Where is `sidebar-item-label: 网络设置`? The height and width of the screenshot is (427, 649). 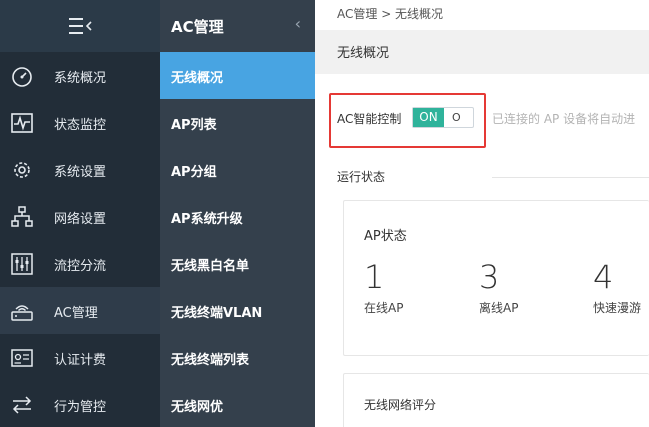 sidebar-item-label: 网络设置 is located at coordinates (80, 219).